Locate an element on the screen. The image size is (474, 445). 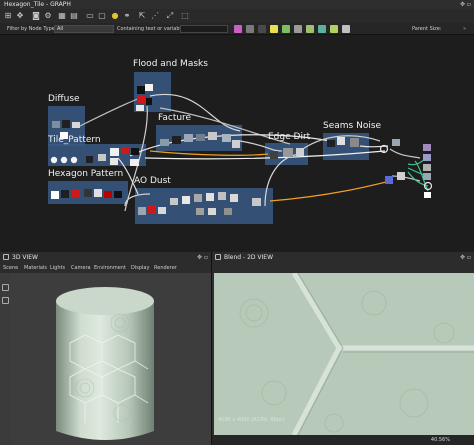
containing-input is located at coordinates (204, 29).